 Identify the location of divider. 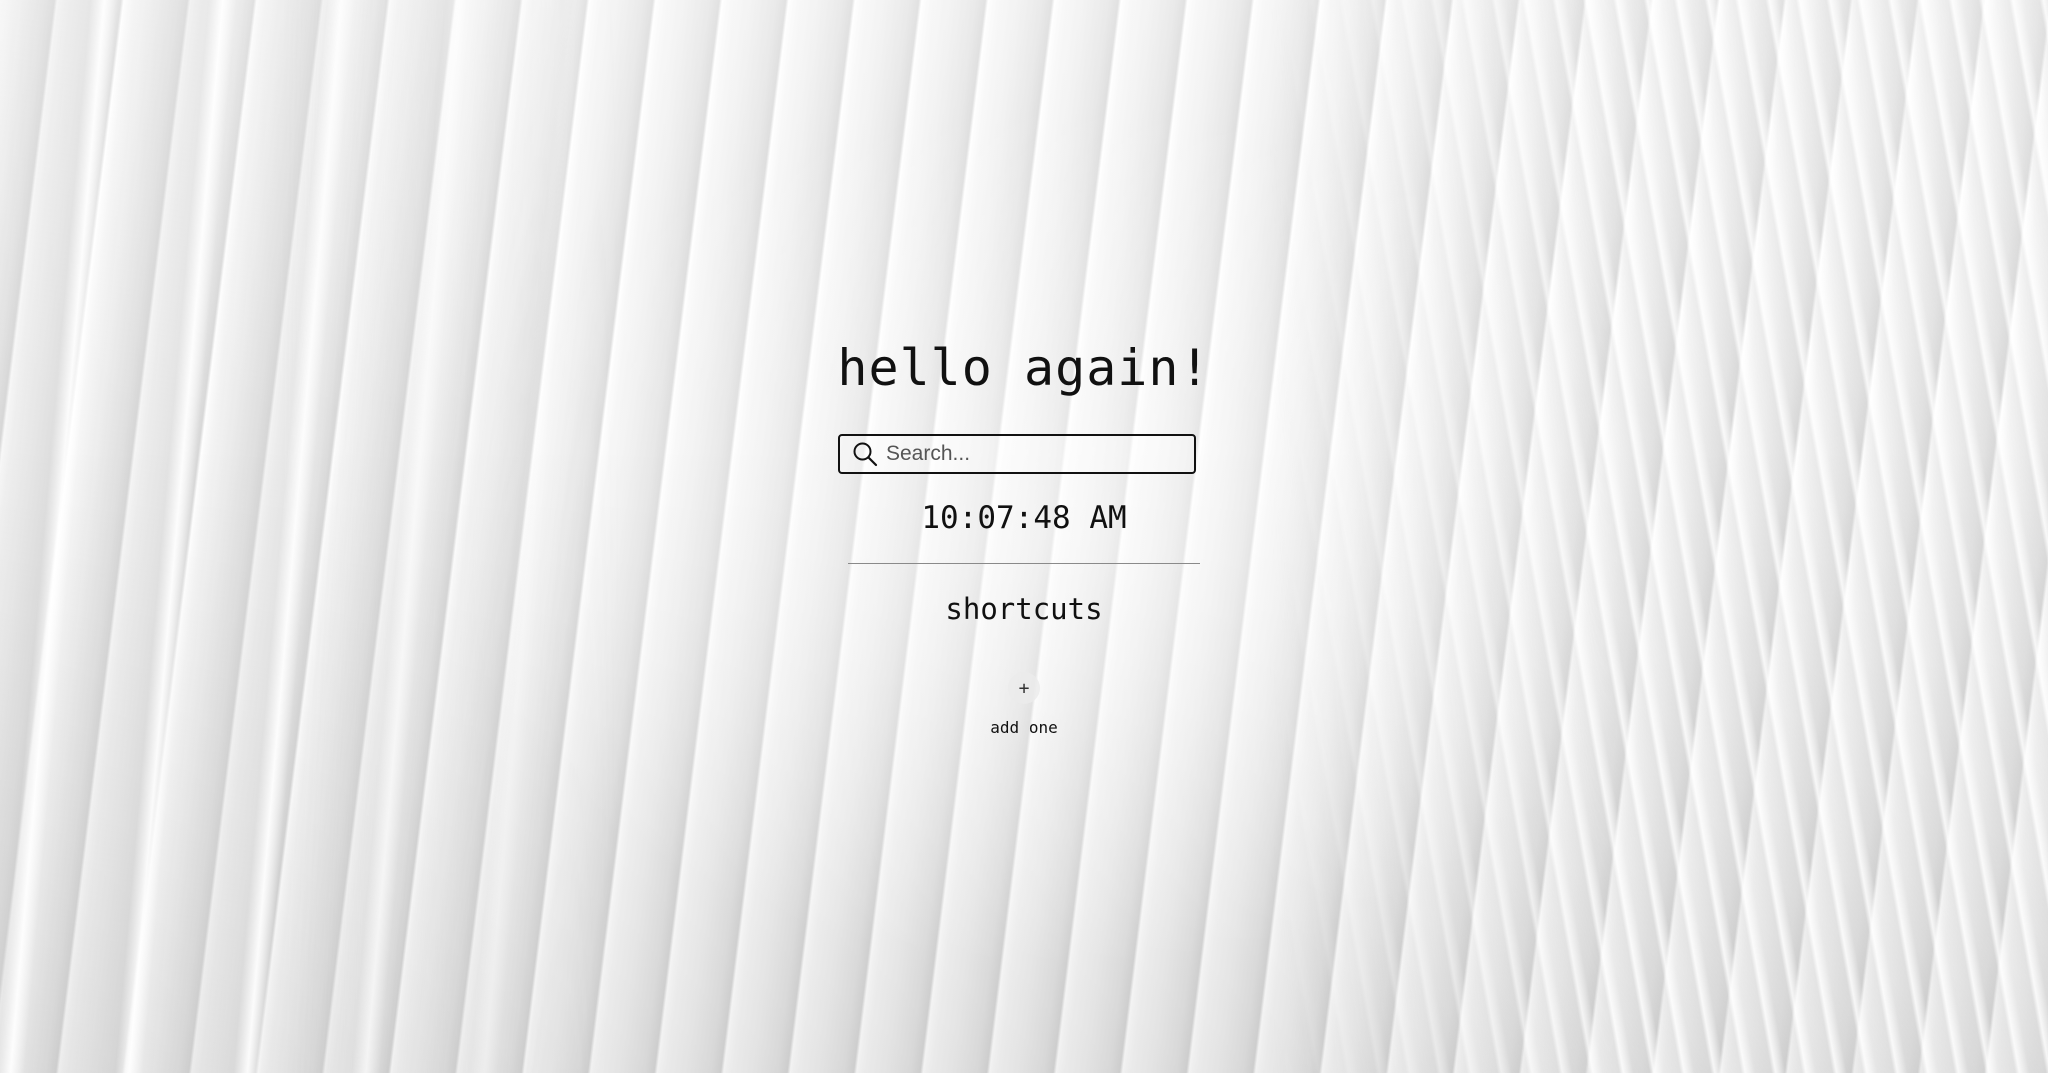
(1024, 563).